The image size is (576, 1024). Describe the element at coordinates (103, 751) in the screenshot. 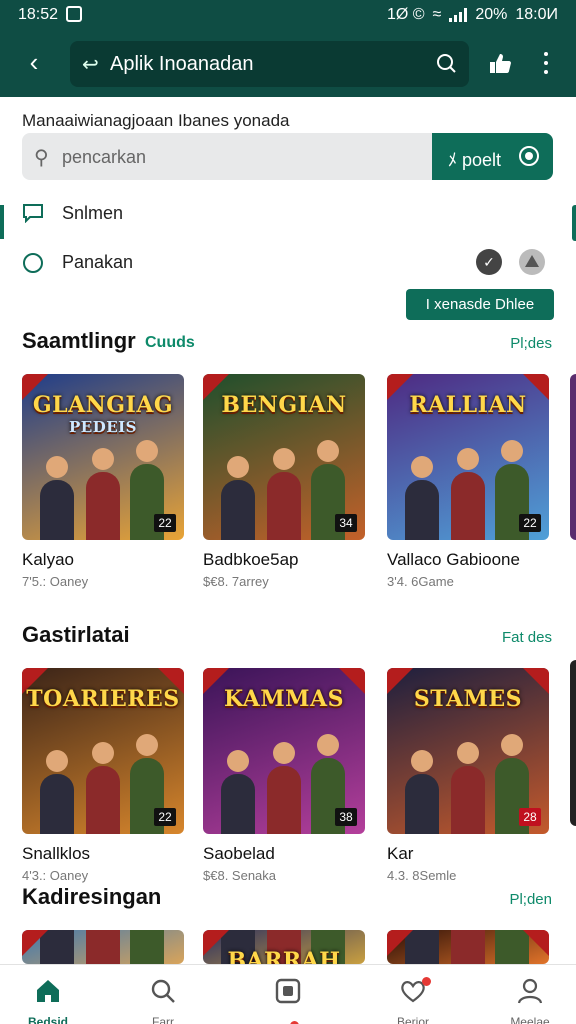

I see `game-art: TOARIERES 22` at that location.